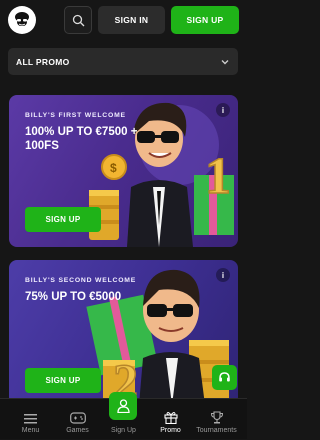  I want to click on support-chat-button, so click(224, 377).